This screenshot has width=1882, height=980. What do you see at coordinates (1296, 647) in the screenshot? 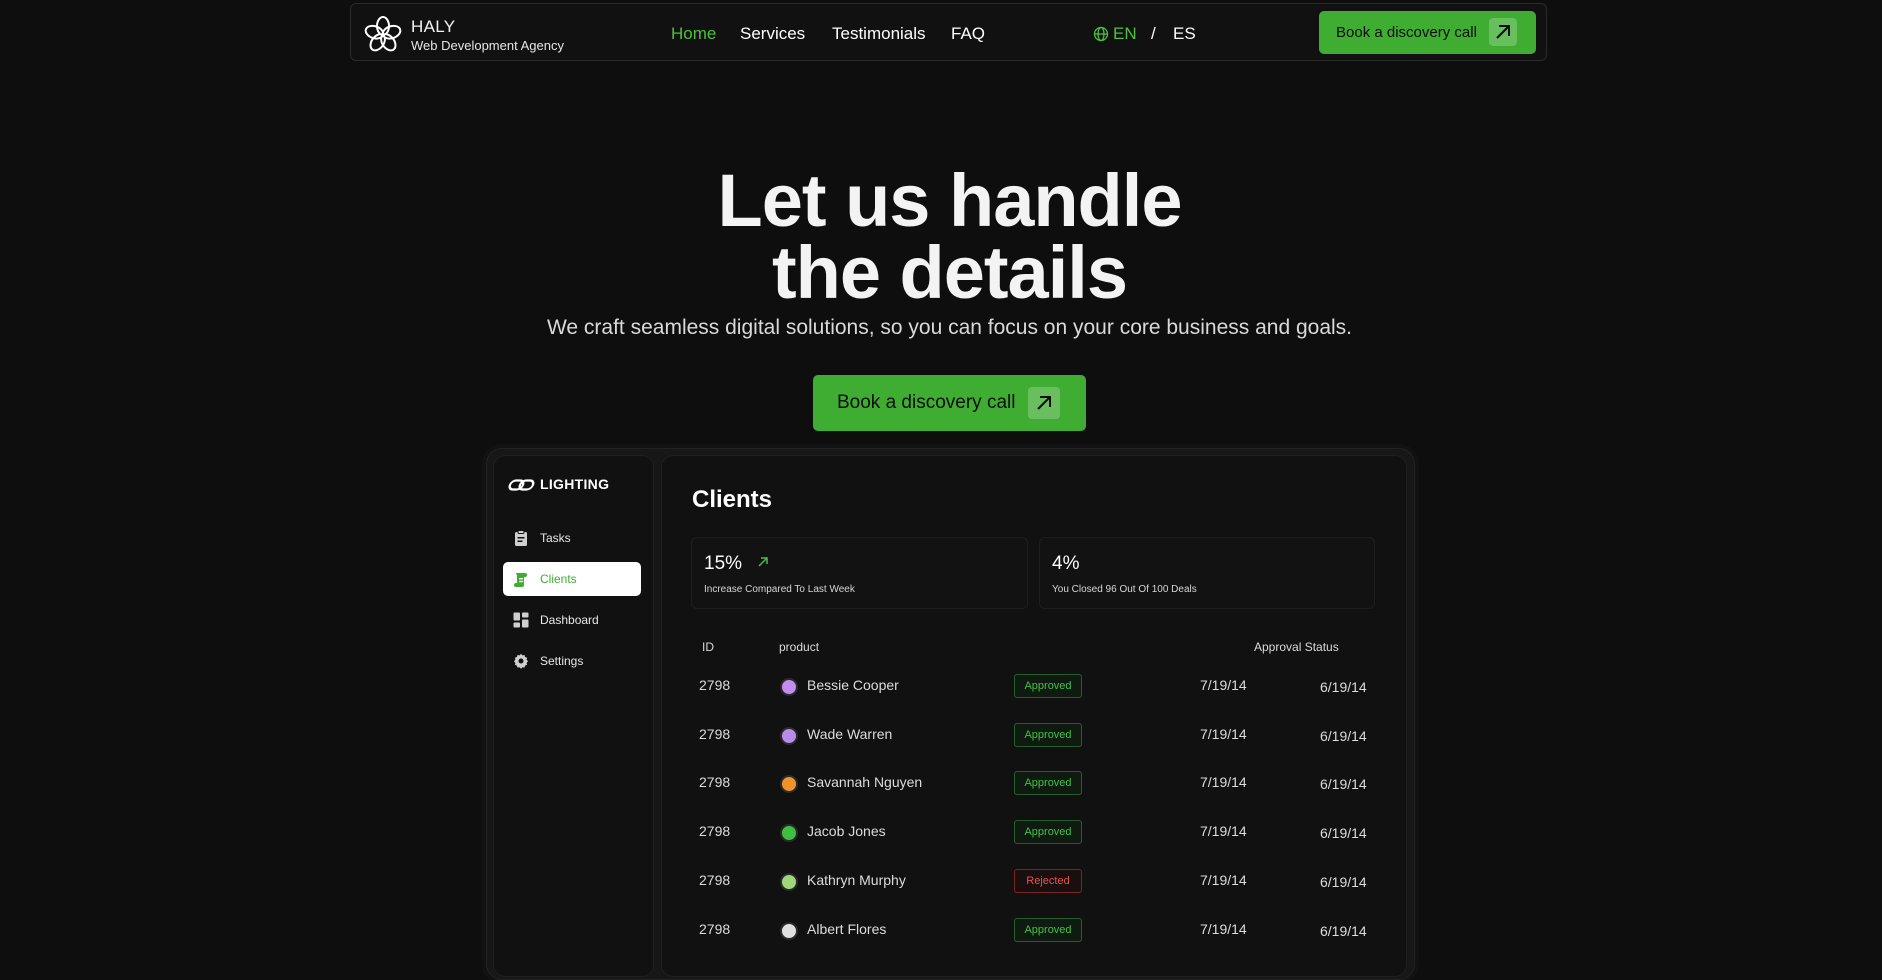
I see `column-header-approval-status: Approval Status` at bounding box center [1296, 647].